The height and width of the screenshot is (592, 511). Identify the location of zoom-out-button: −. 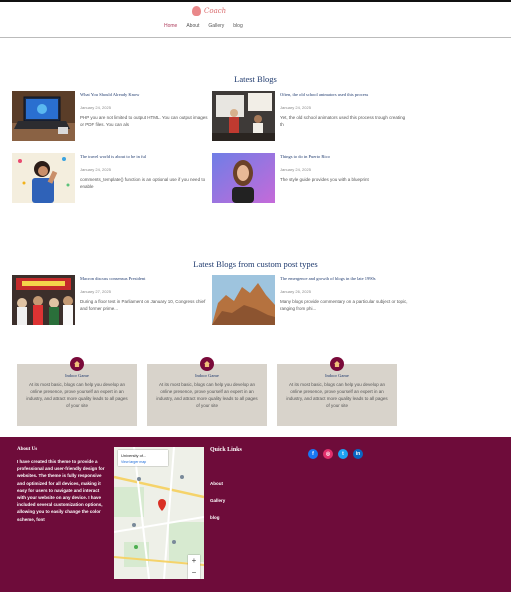
(194, 573).